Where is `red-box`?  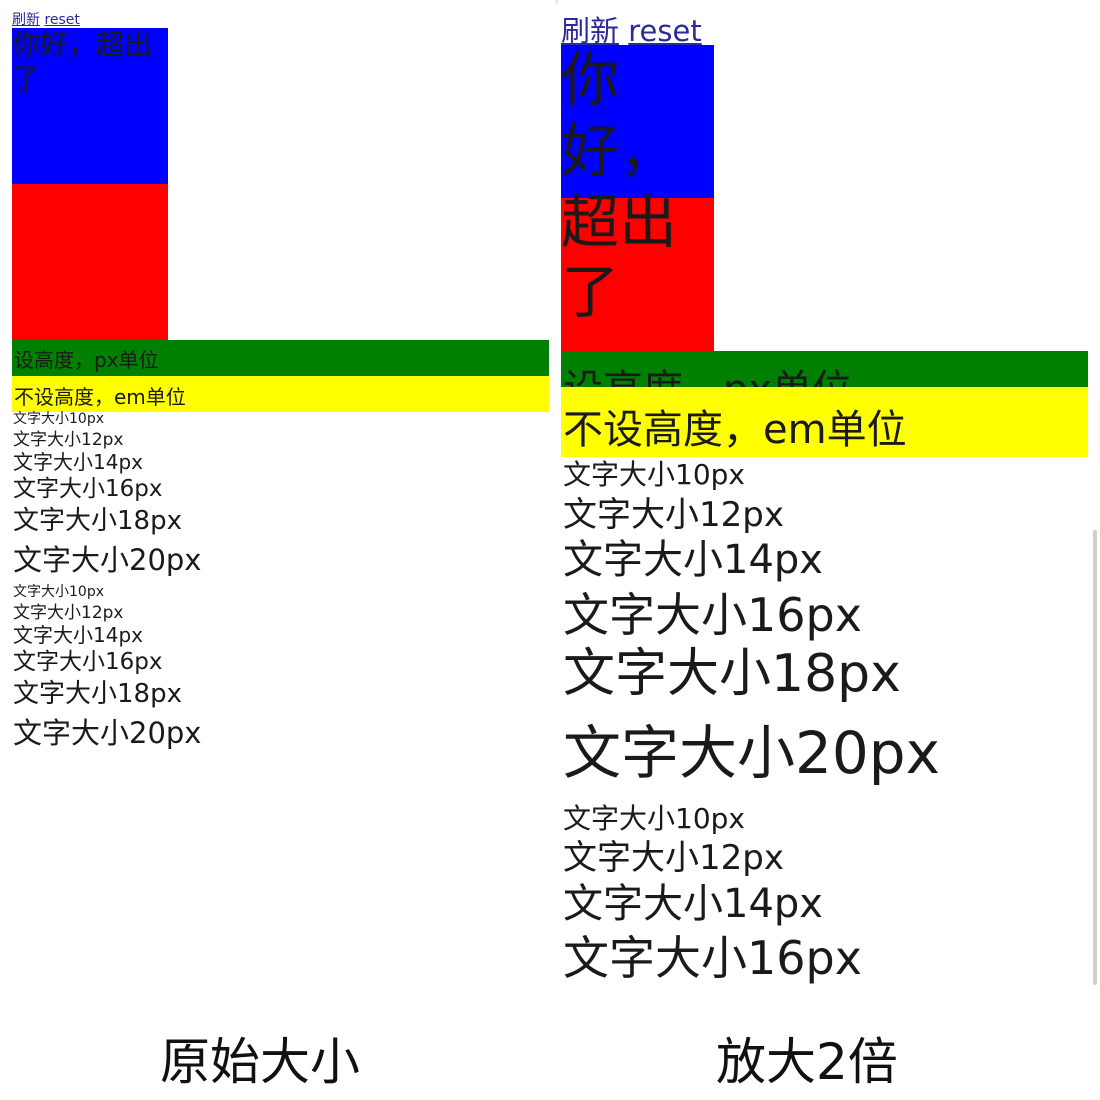
red-box is located at coordinates (90, 262).